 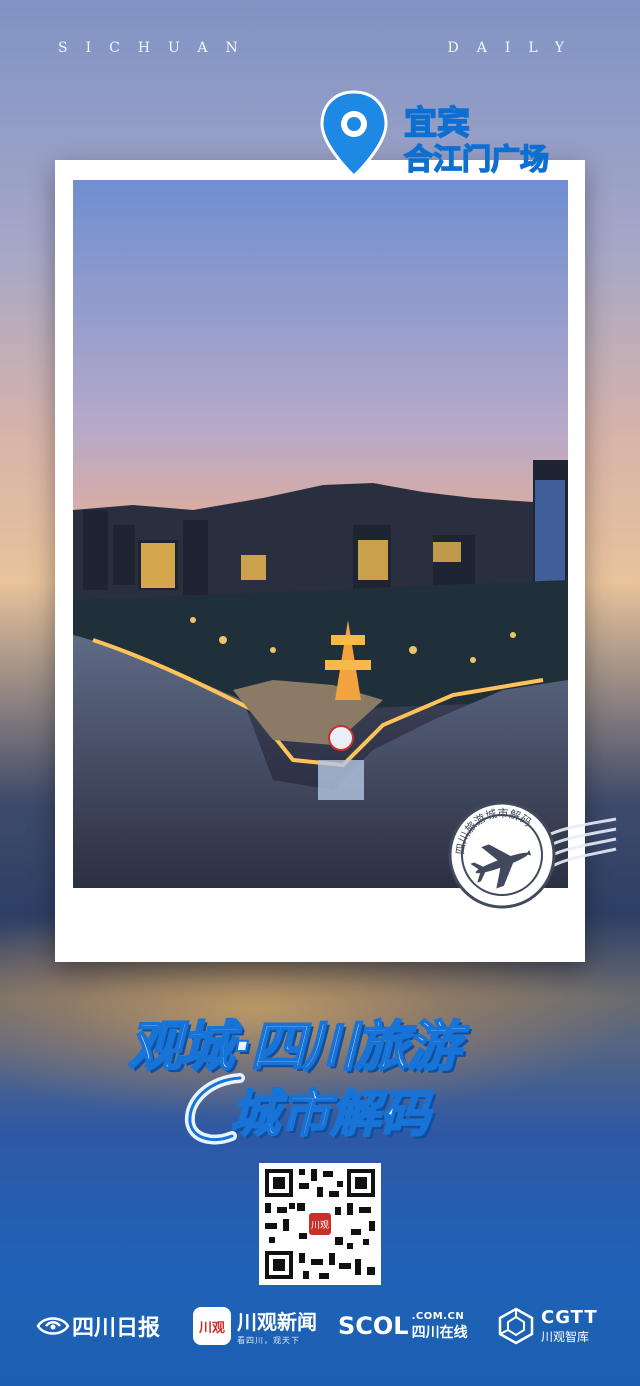 What do you see at coordinates (516, 1326) in the screenshot?
I see `cgtt-logo-icon` at bounding box center [516, 1326].